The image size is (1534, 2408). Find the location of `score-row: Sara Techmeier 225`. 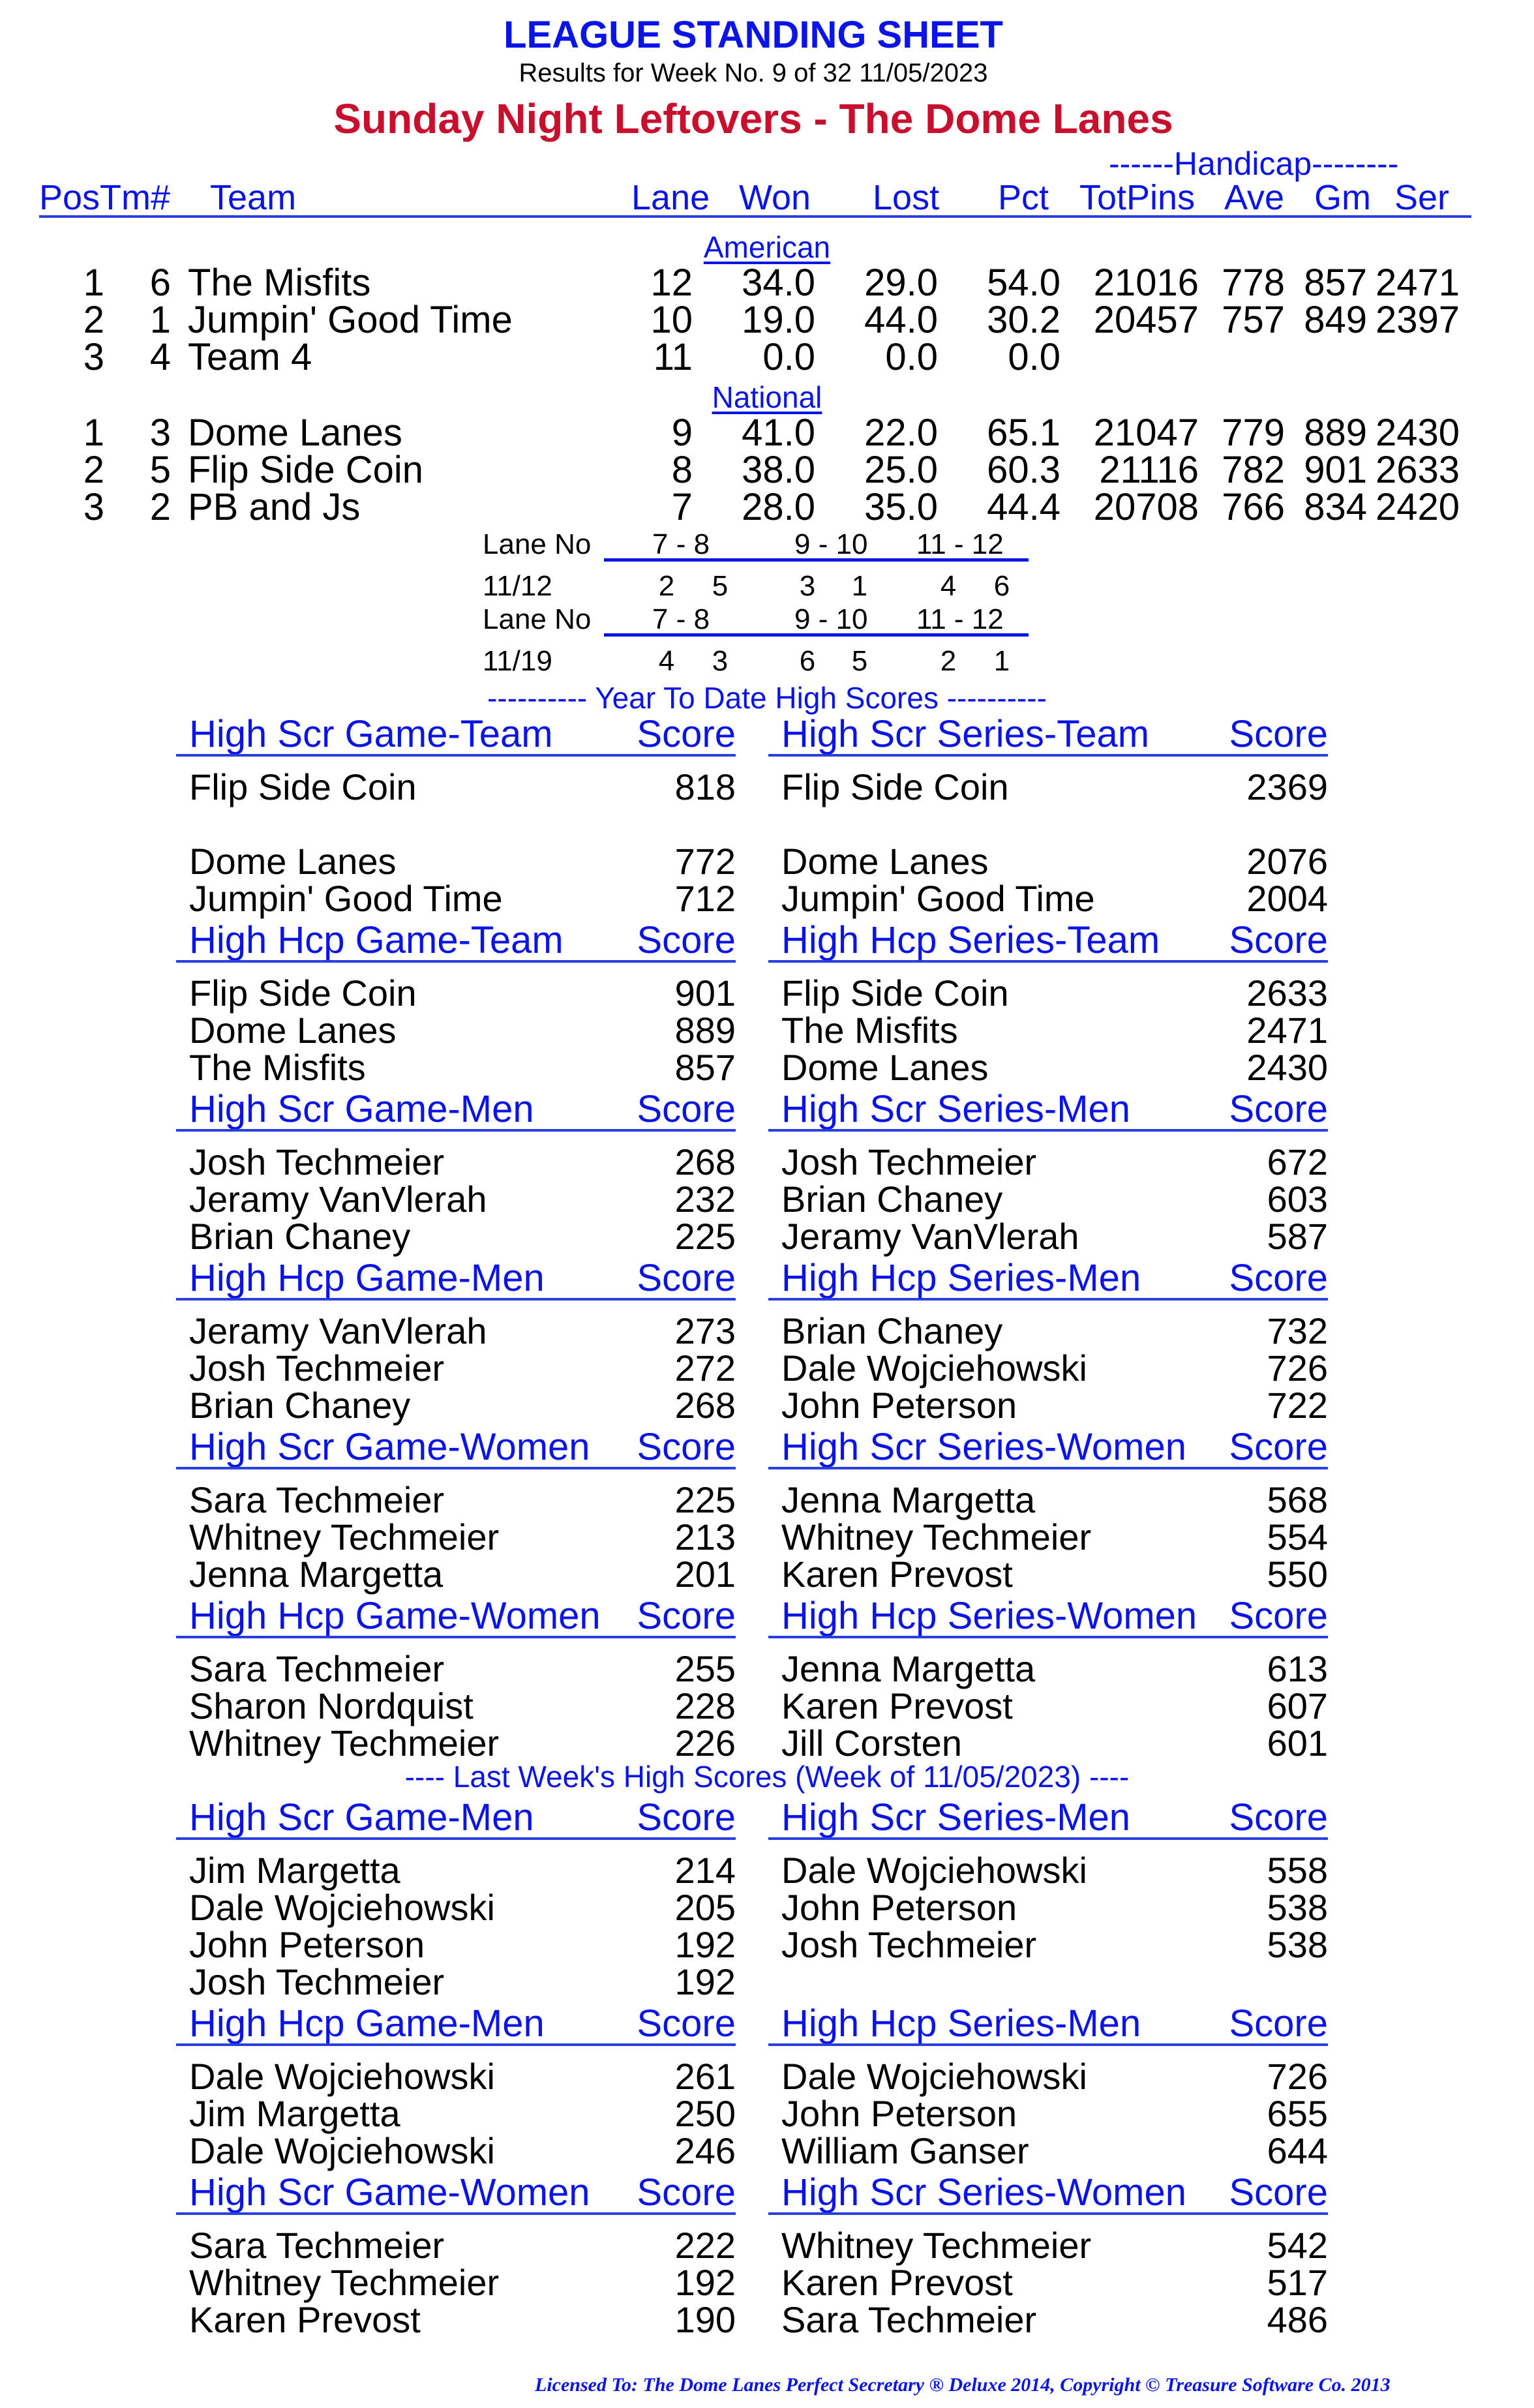

score-row: Sara Techmeier 225 is located at coordinates (456, 1498).